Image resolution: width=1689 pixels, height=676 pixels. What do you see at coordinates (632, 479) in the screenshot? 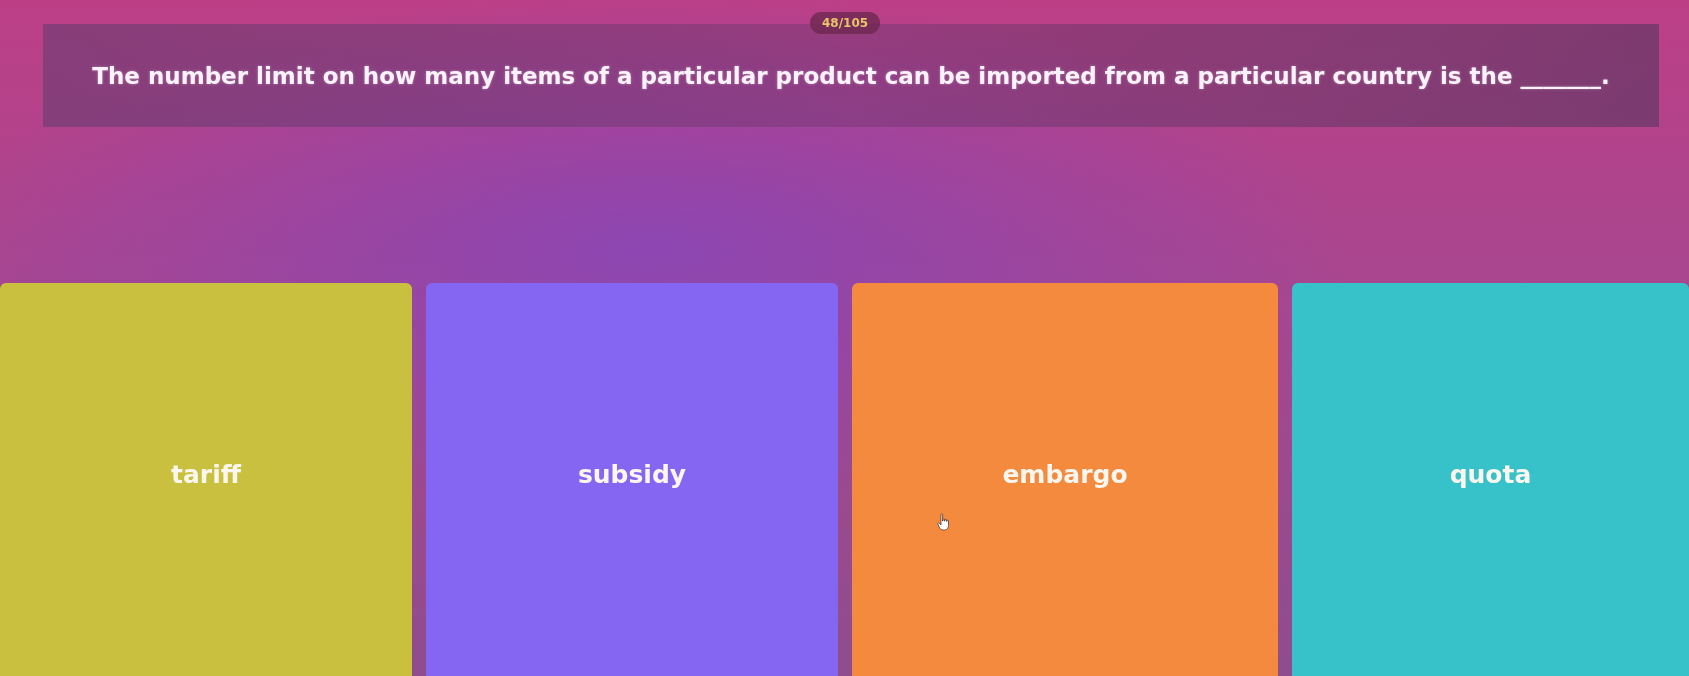
I see `answer-option: subsidy` at bounding box center [632, 479].